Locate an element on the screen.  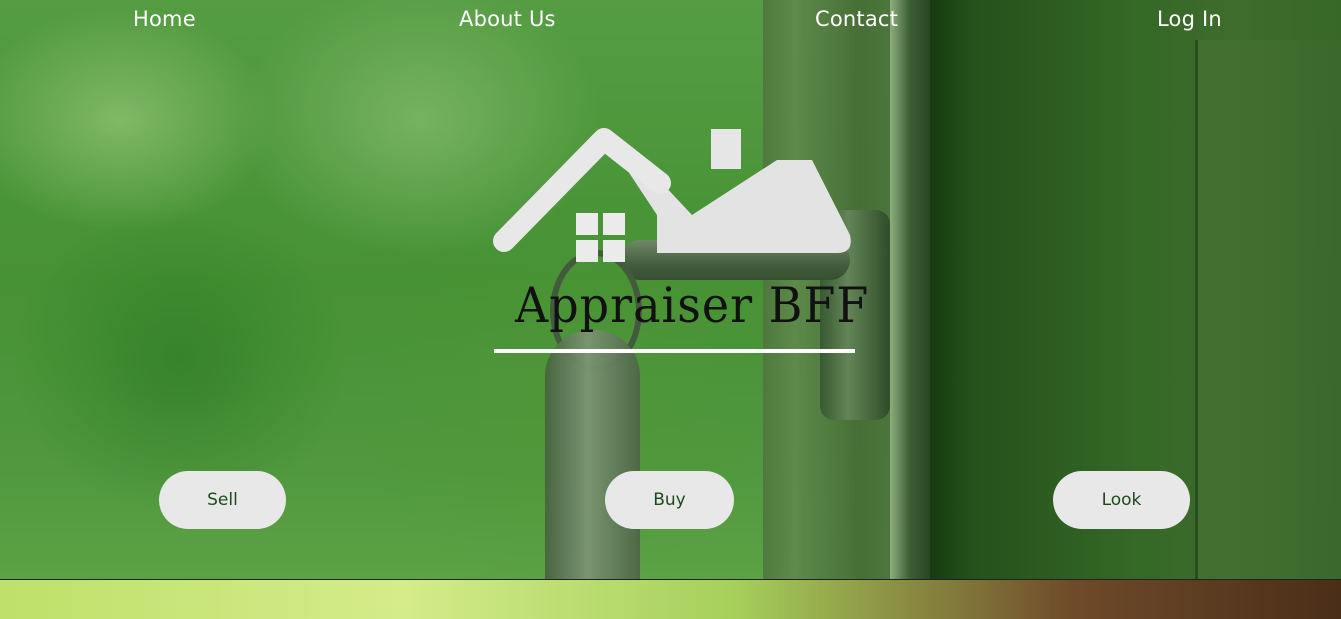
look-button: Look is located at coordinates (1121, 500).